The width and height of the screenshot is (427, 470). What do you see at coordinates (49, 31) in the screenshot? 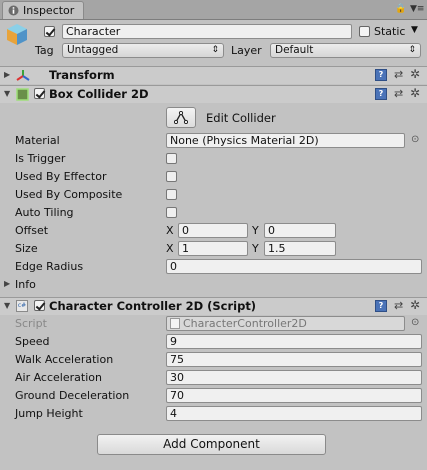
I see `active-checkbox` at bounding box center [49, 31].